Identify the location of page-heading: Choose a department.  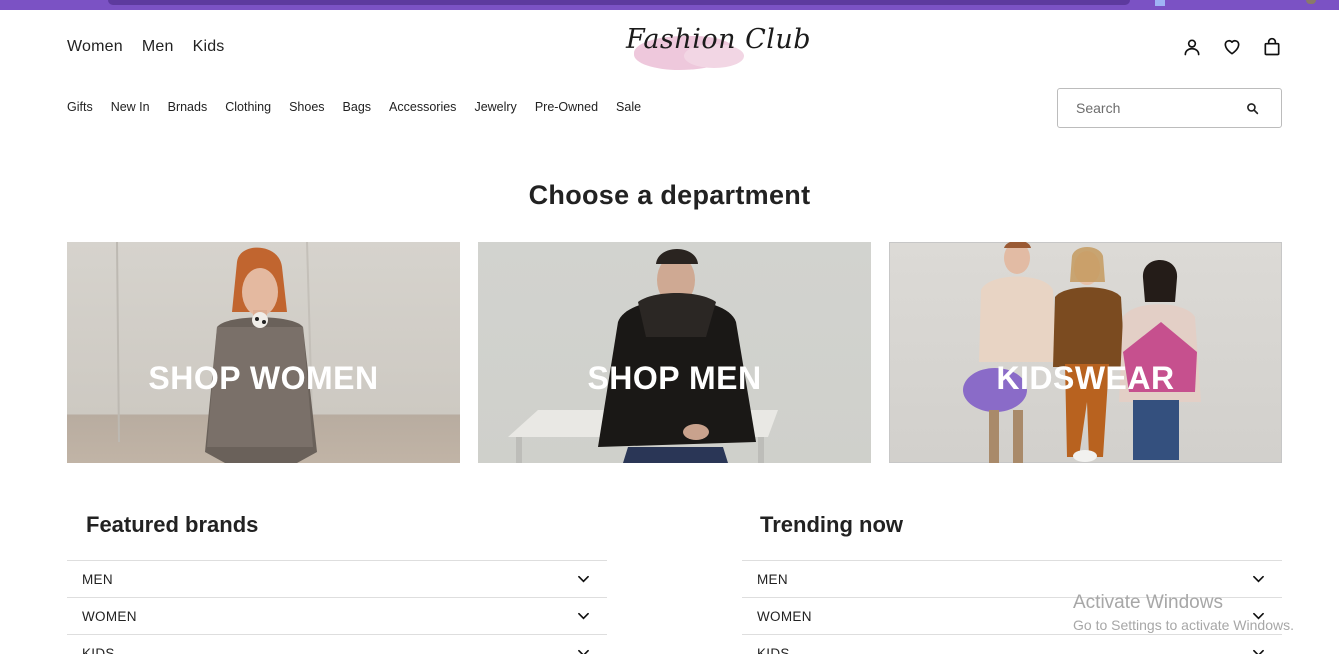
(669, 195).